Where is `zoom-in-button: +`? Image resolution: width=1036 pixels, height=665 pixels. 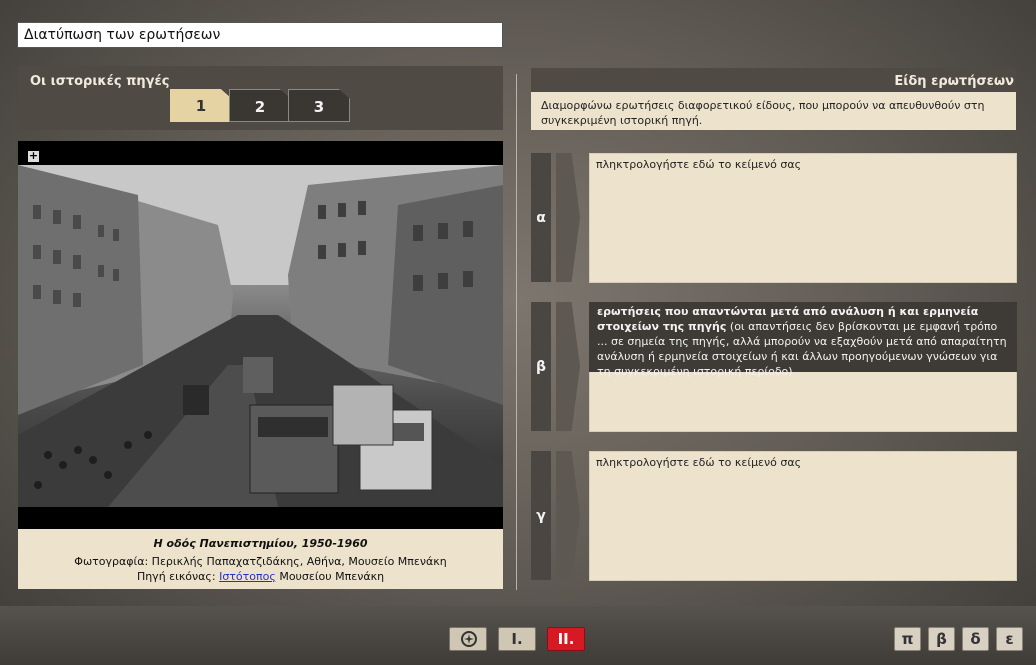
zoom-in-button: + is located at coordinates (33, 156).